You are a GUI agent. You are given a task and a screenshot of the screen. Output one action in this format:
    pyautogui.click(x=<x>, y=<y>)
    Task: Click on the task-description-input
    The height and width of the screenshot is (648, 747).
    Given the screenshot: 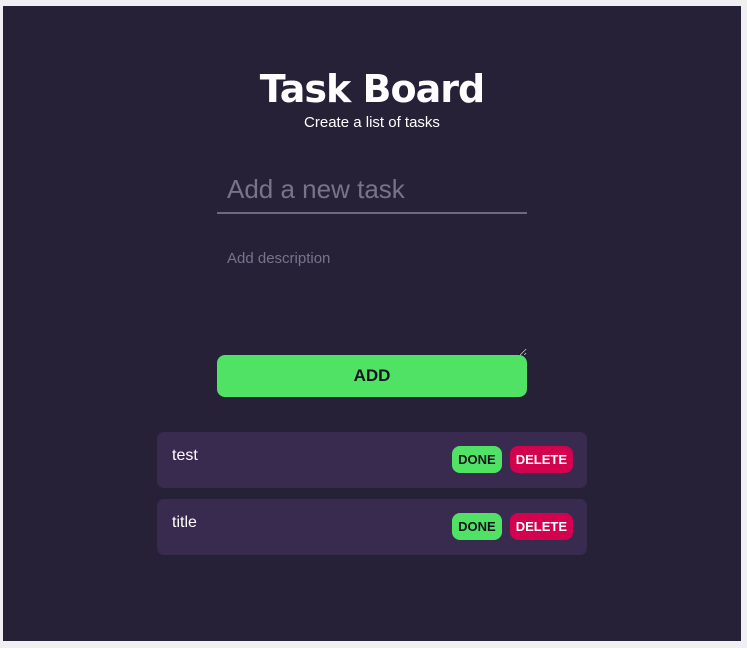 What is the action you would take?
    pyautogui.click(x=372, y=300)
    